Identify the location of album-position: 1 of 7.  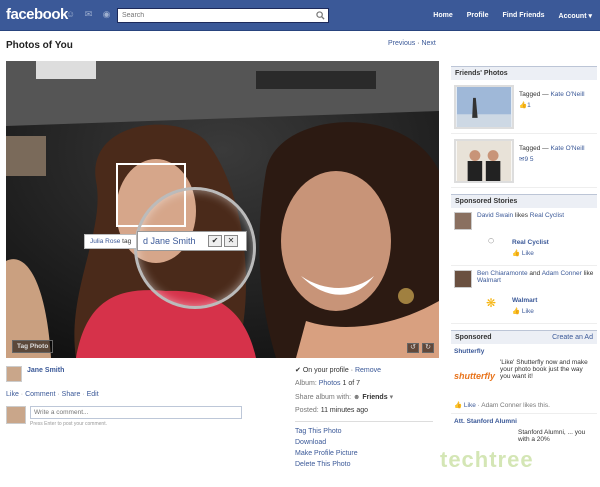
(351, 383).